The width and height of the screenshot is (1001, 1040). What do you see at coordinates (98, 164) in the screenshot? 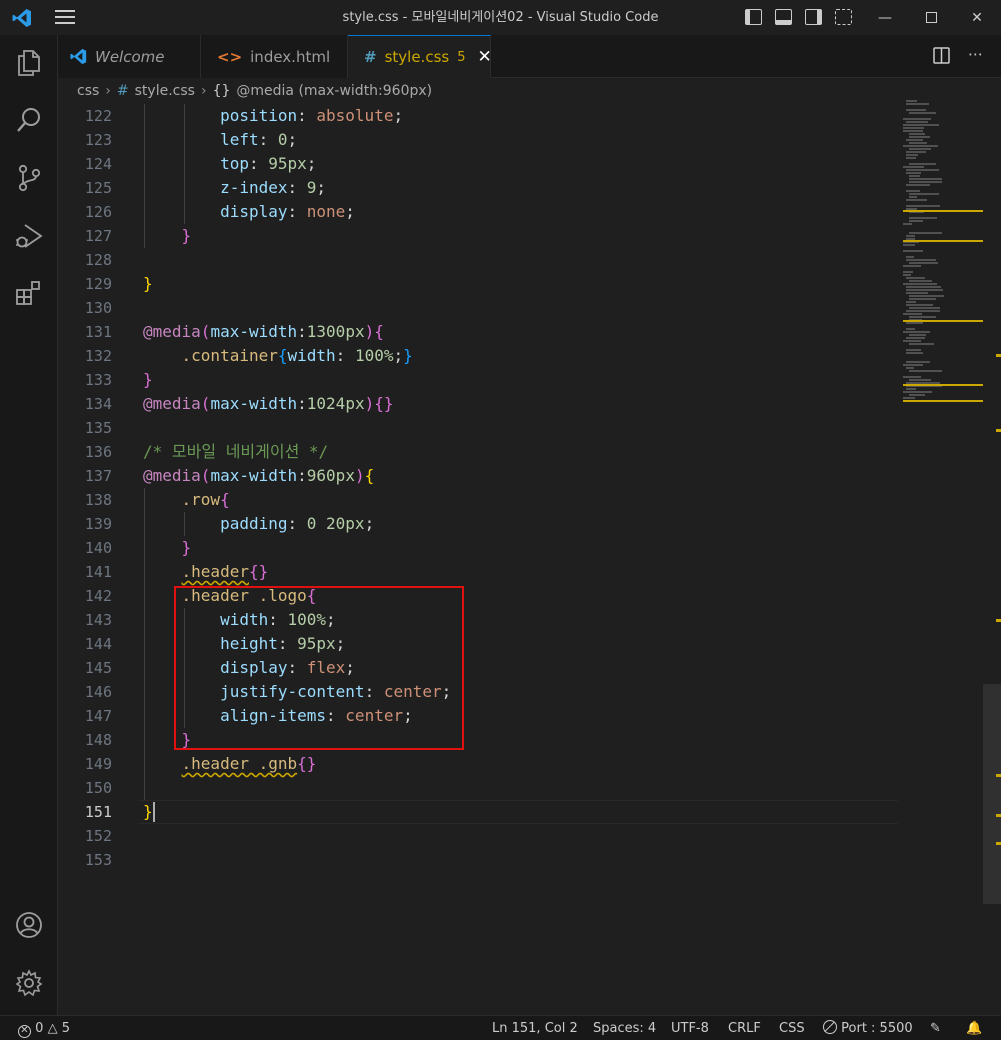
I see `line-number: 124` at bounding box center [98, 164].